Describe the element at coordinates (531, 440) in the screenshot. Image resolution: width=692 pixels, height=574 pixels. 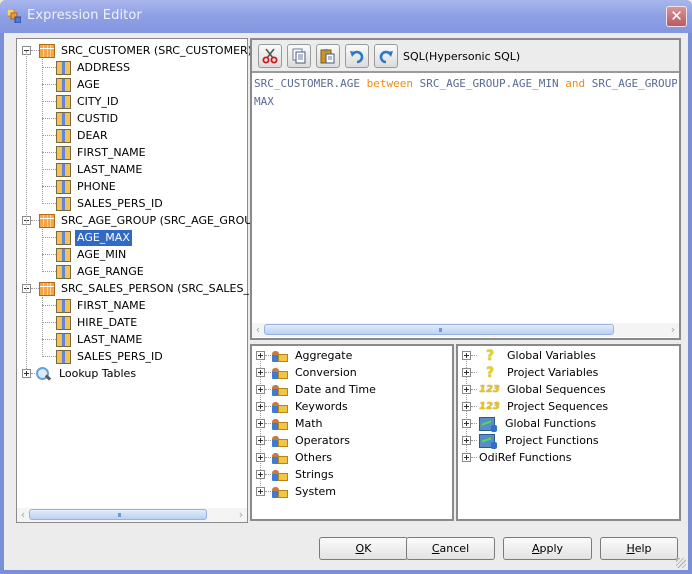
I see `variable-category: Project Functions` at that location.